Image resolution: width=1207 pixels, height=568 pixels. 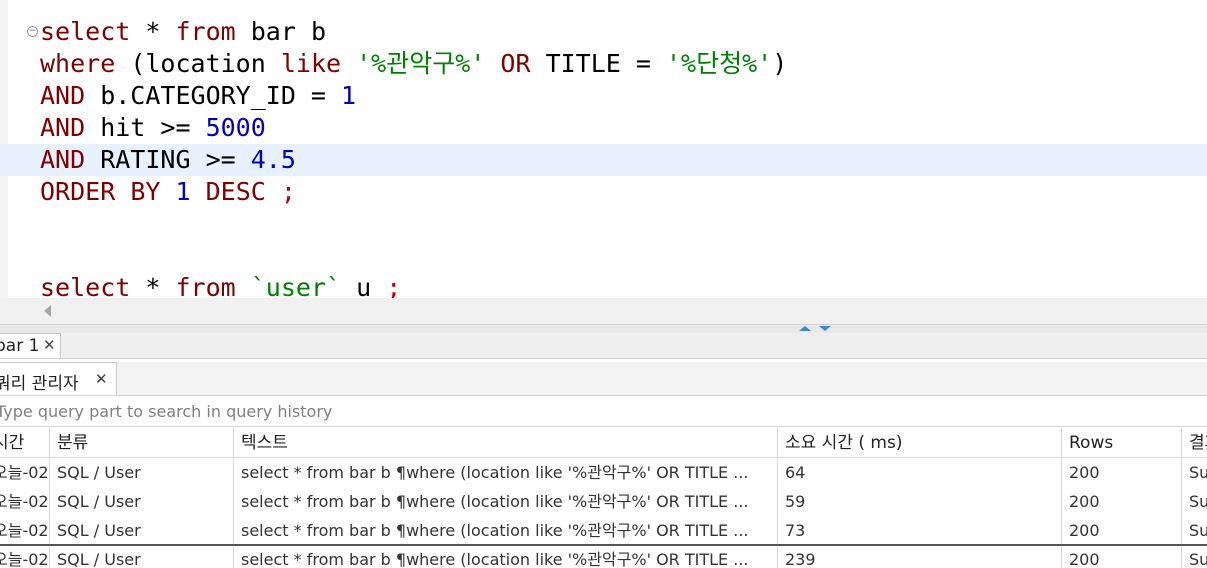 What do you see at coordinates (421, 63) in the screenshot?
I see `code-token: '%관악구%'` at bounding box center [421, 63].